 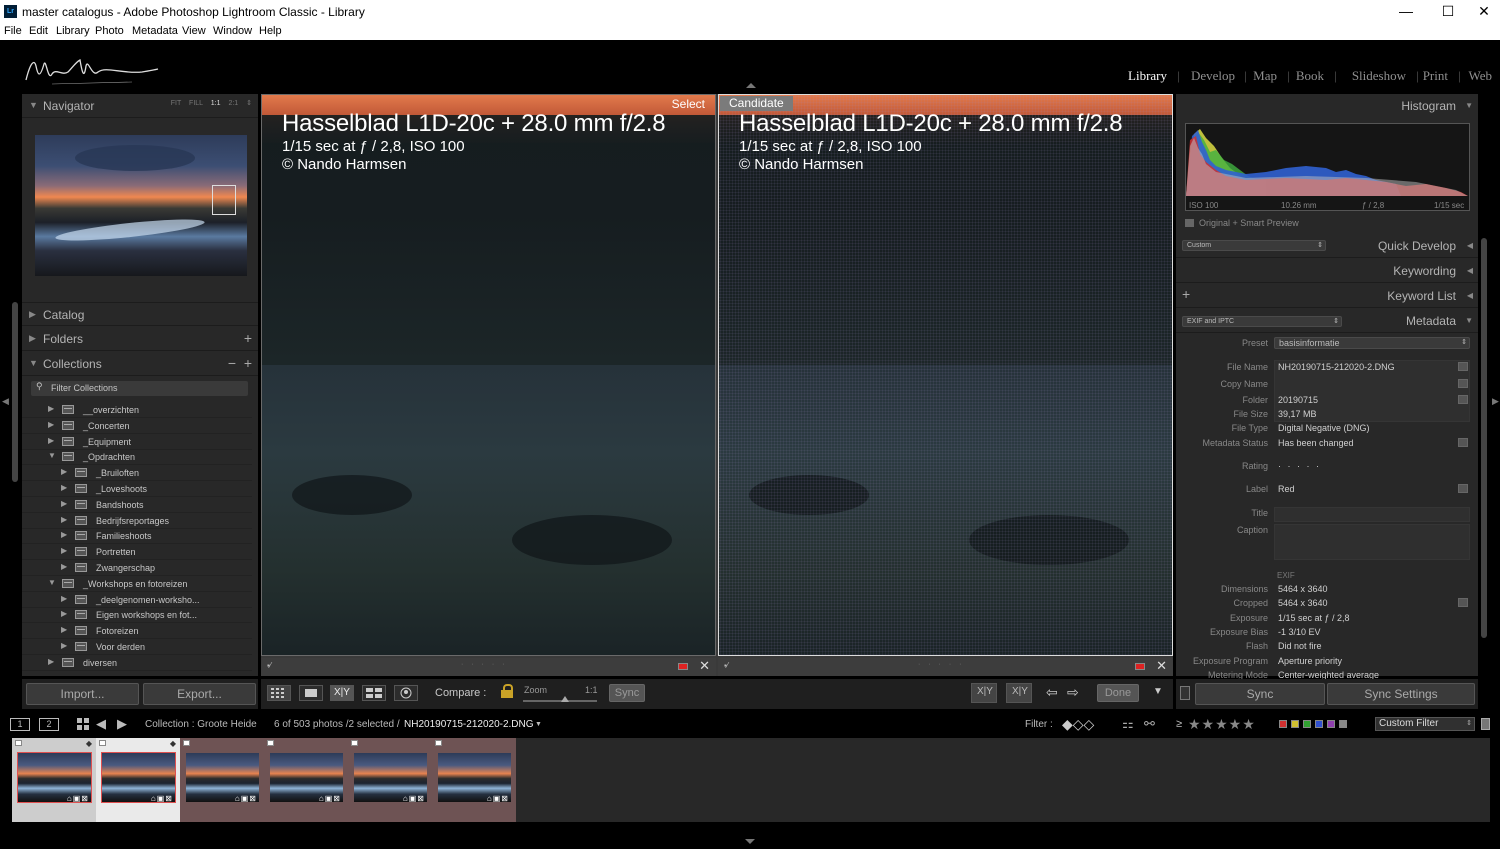 I want to click on metadata-field-value: NH20190715-212020-2.DNG, so click(x=1336, y=367).